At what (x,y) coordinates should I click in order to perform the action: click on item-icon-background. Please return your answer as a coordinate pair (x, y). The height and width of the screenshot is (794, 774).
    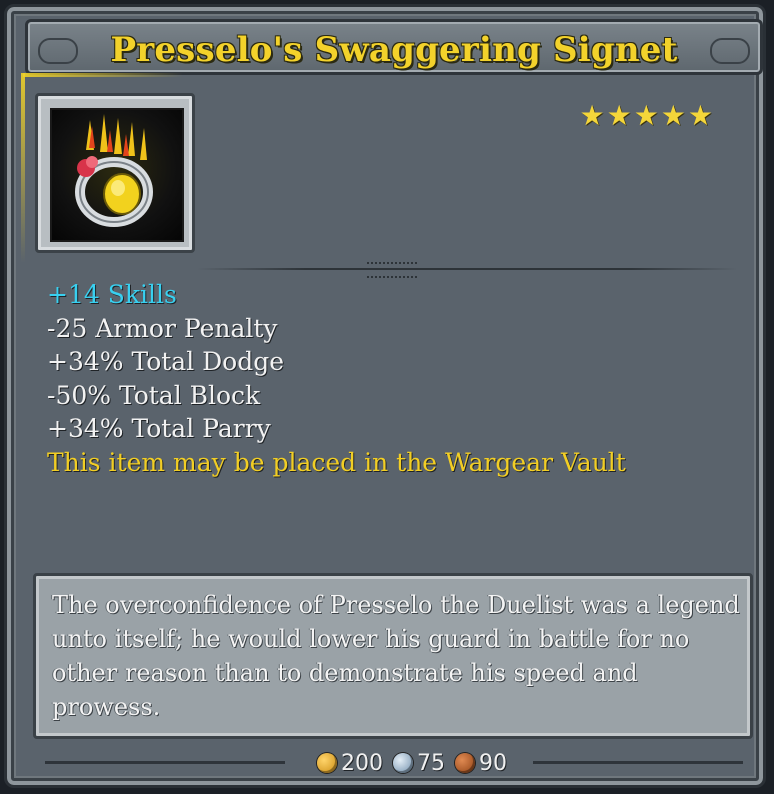
    Looking at the image, I should click on (117, 175).